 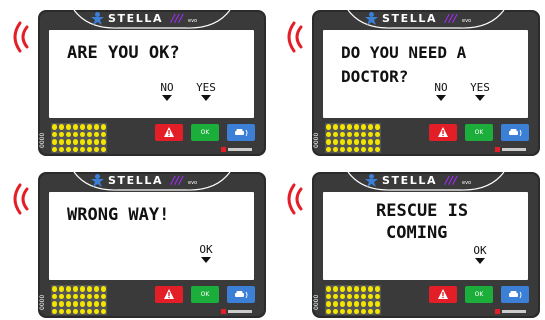 What do you see at coordinates (151, 74) in the screenshot?
I see `display-screen: ARE YOU OK? NO YES` at bounding box center [151, 74].